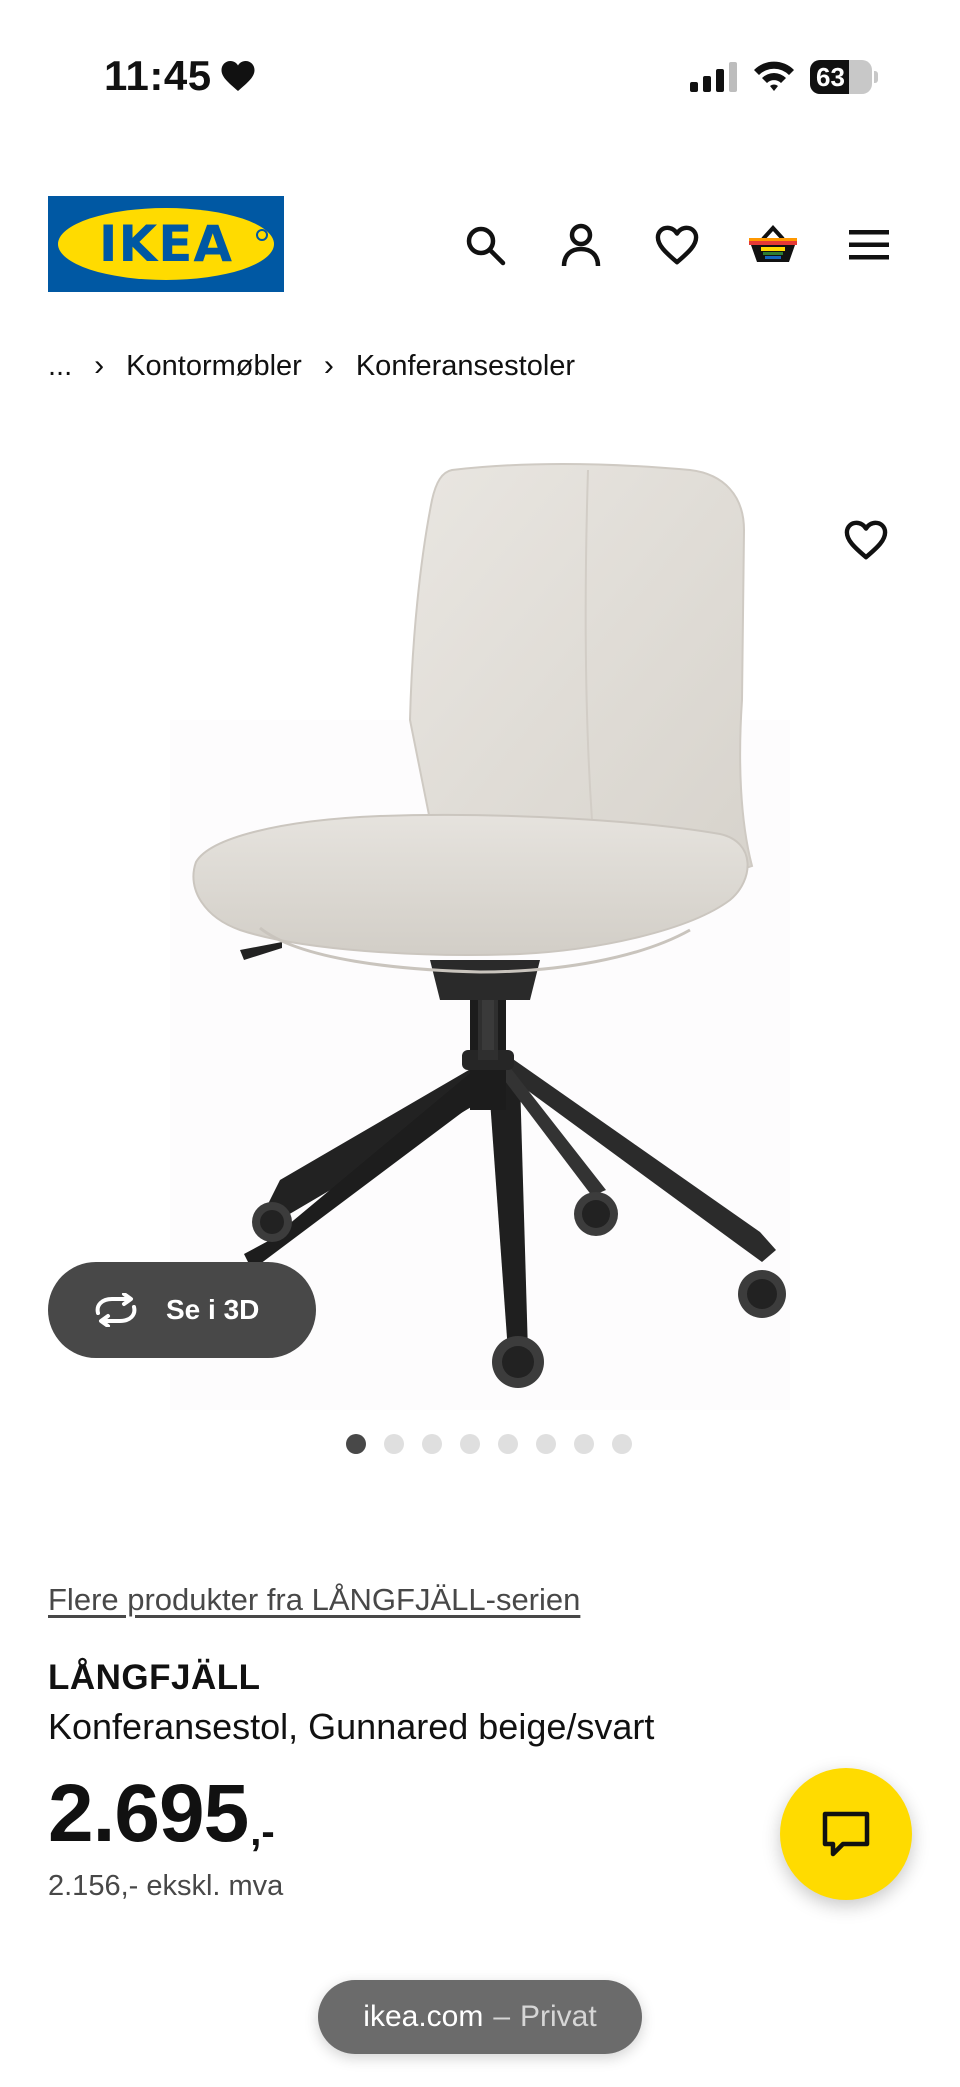 This screenshot has height=2087, width=960. What do you see at coordinates (314, 1600) in the screenshot?
I see `series-link: Flere produkter fra LÅNGFJÄLL-serien` at bounding box center [314, 1600].